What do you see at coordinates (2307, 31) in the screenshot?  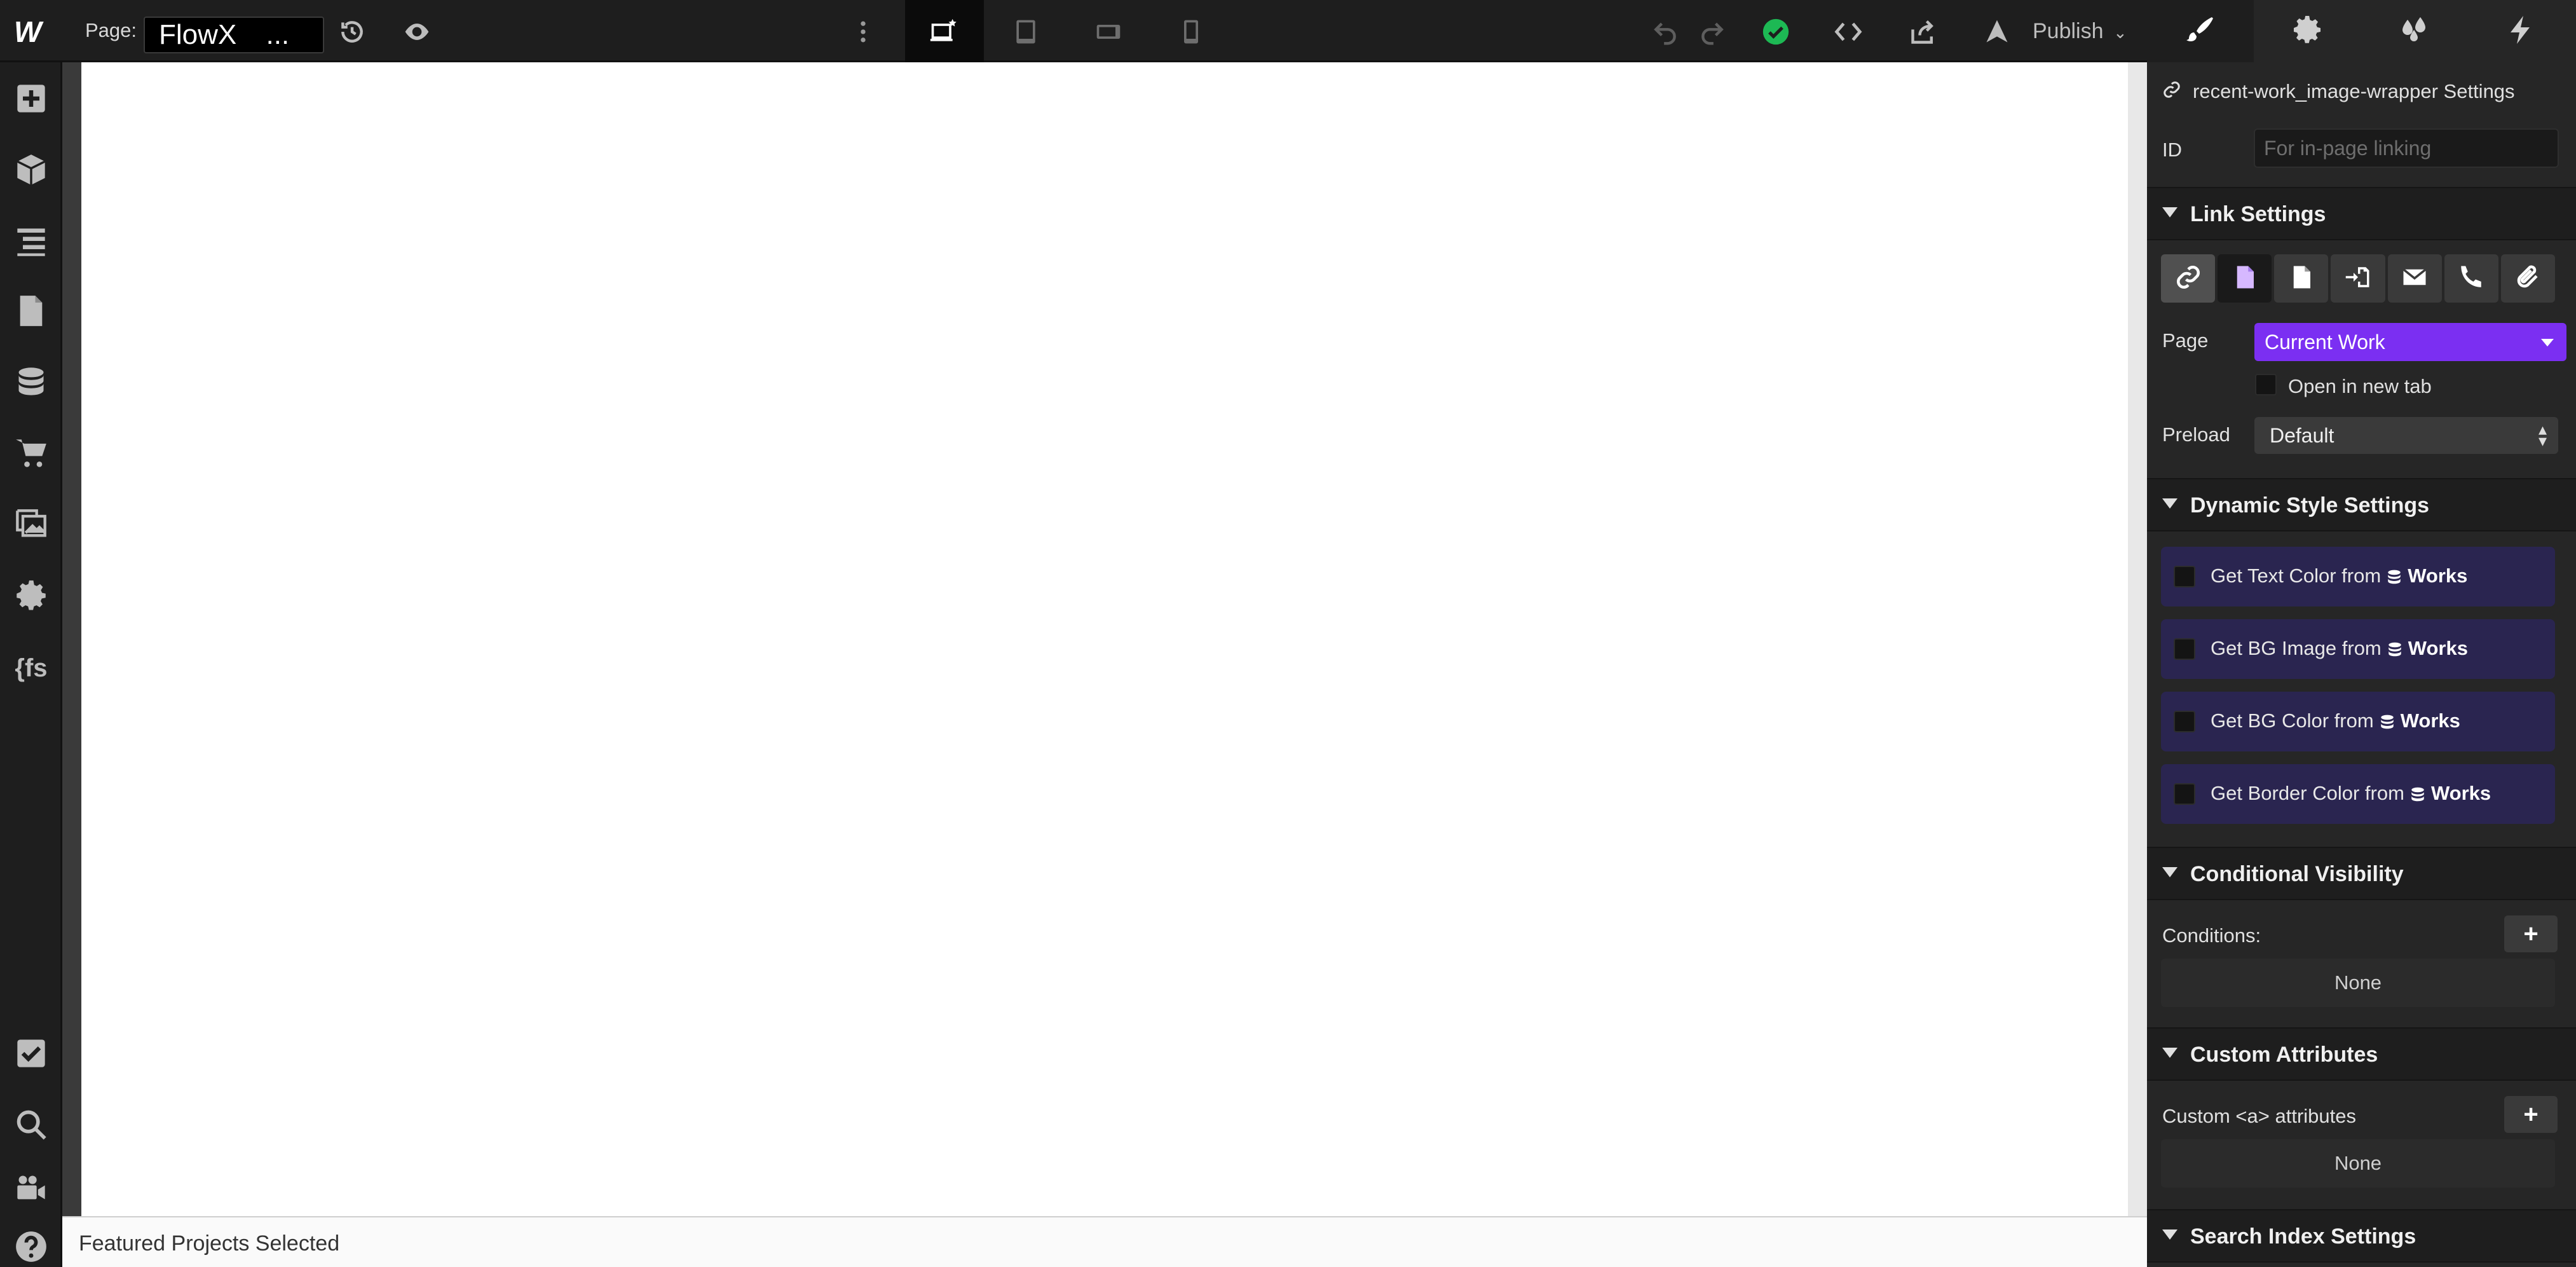 I see `tab-settings` at bounding box center [2307, 31].